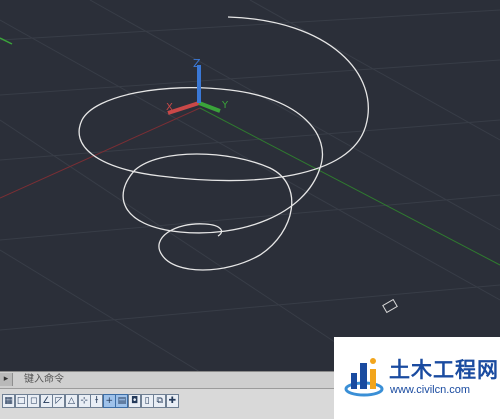  I want to click on grid-display-icon: □, so click(21, 401).